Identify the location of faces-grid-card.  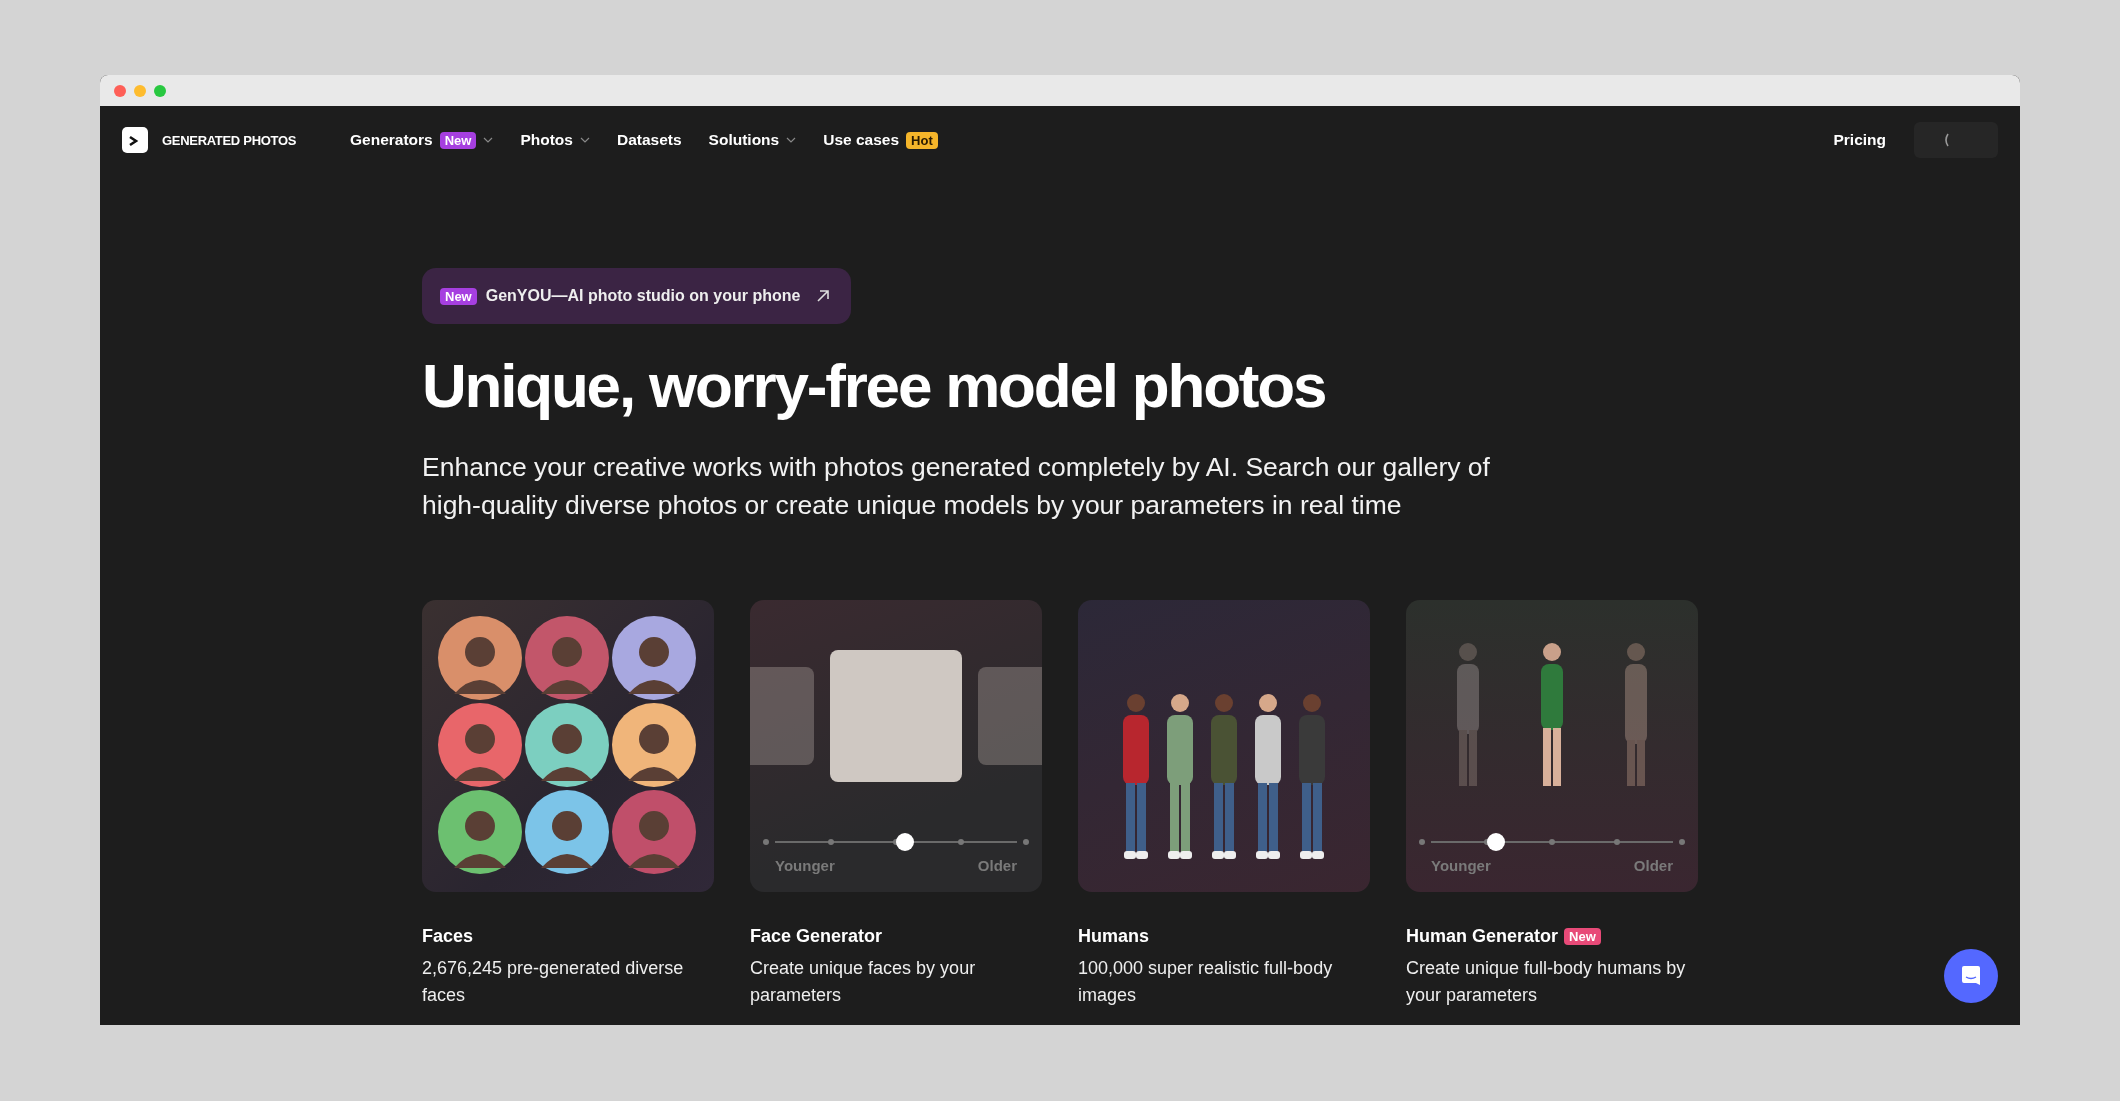
(568, 746).